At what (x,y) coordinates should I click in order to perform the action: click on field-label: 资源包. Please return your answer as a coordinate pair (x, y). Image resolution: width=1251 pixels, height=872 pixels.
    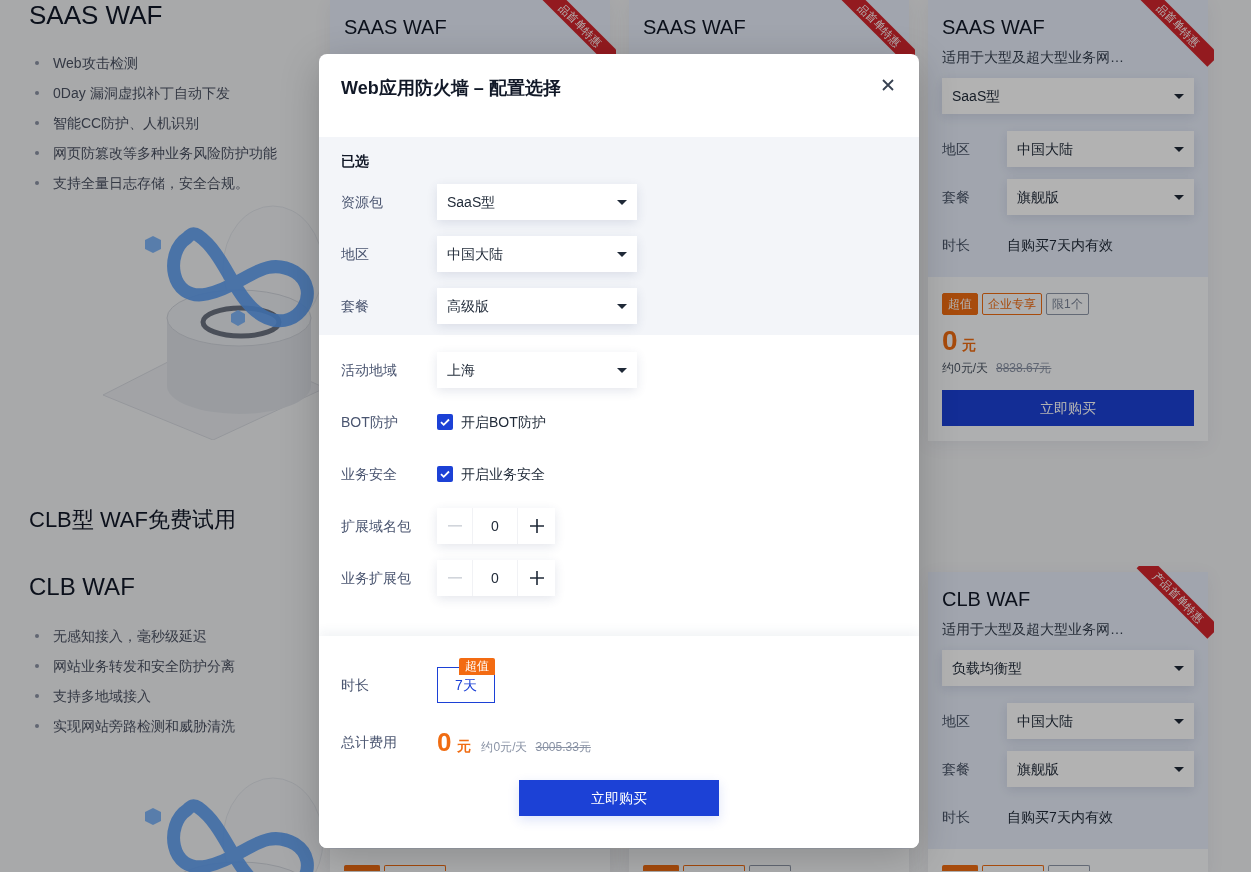
    Looking at the image, I should click on (362, 202).